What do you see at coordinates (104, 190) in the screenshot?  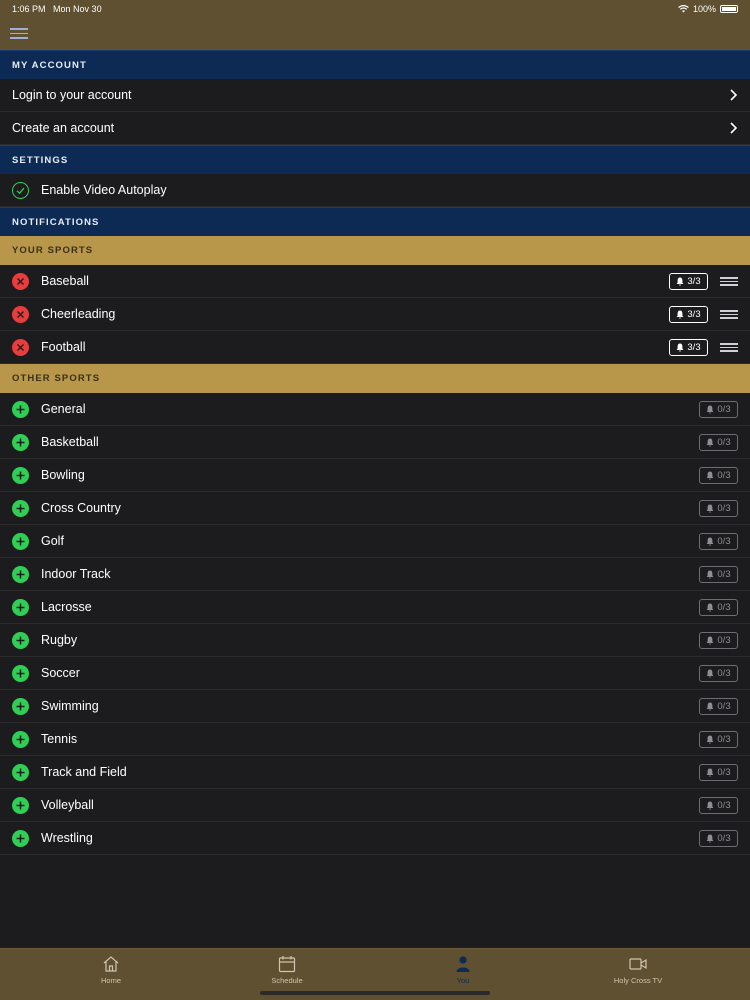 I see `autoplay-label: Enable Video Autoplay` at bounding box center [104, 190].